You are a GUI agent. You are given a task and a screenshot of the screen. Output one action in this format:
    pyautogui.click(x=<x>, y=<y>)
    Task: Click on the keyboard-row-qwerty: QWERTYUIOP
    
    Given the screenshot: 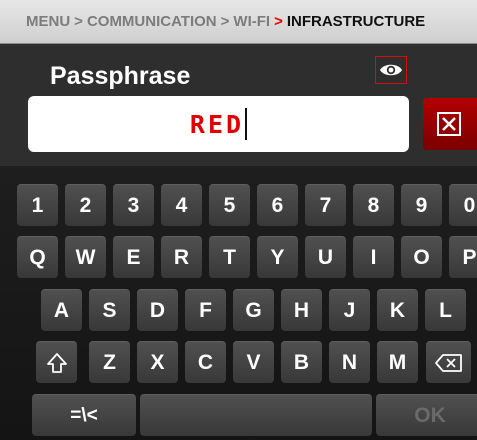 What is the action you would take?
    pyautogui.click(x=238, y=257)
    